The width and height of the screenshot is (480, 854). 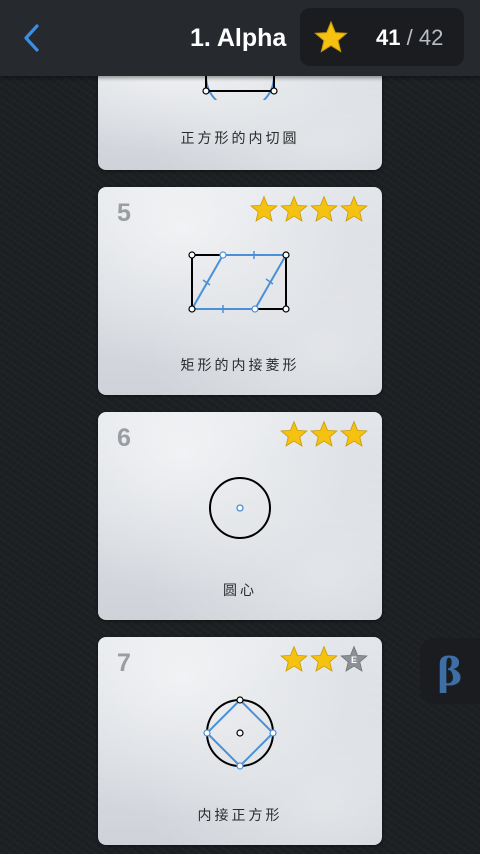 I want to click on level-number: 6, so click(x=124, y=438).